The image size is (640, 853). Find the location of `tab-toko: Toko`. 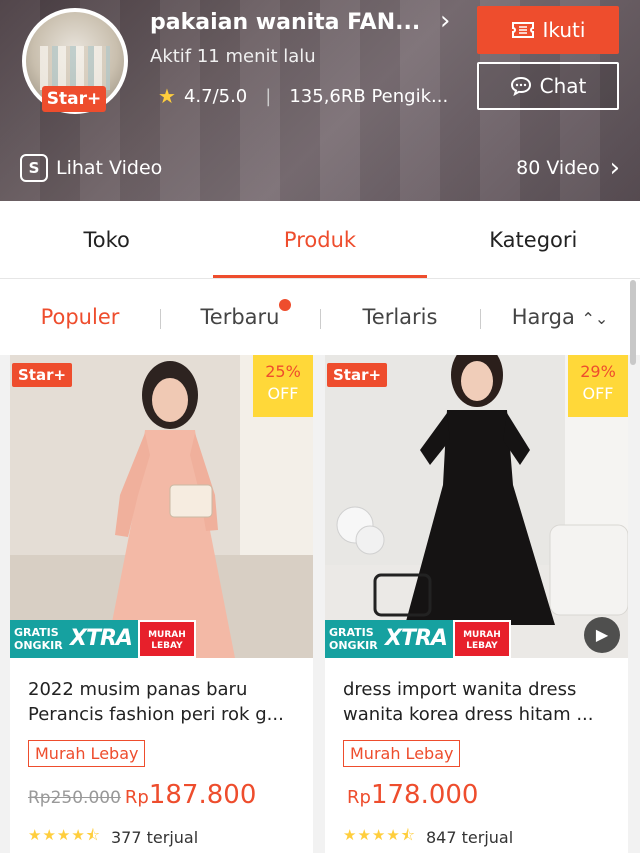

tab-toko: Toko is located at coordinates (106, 239).